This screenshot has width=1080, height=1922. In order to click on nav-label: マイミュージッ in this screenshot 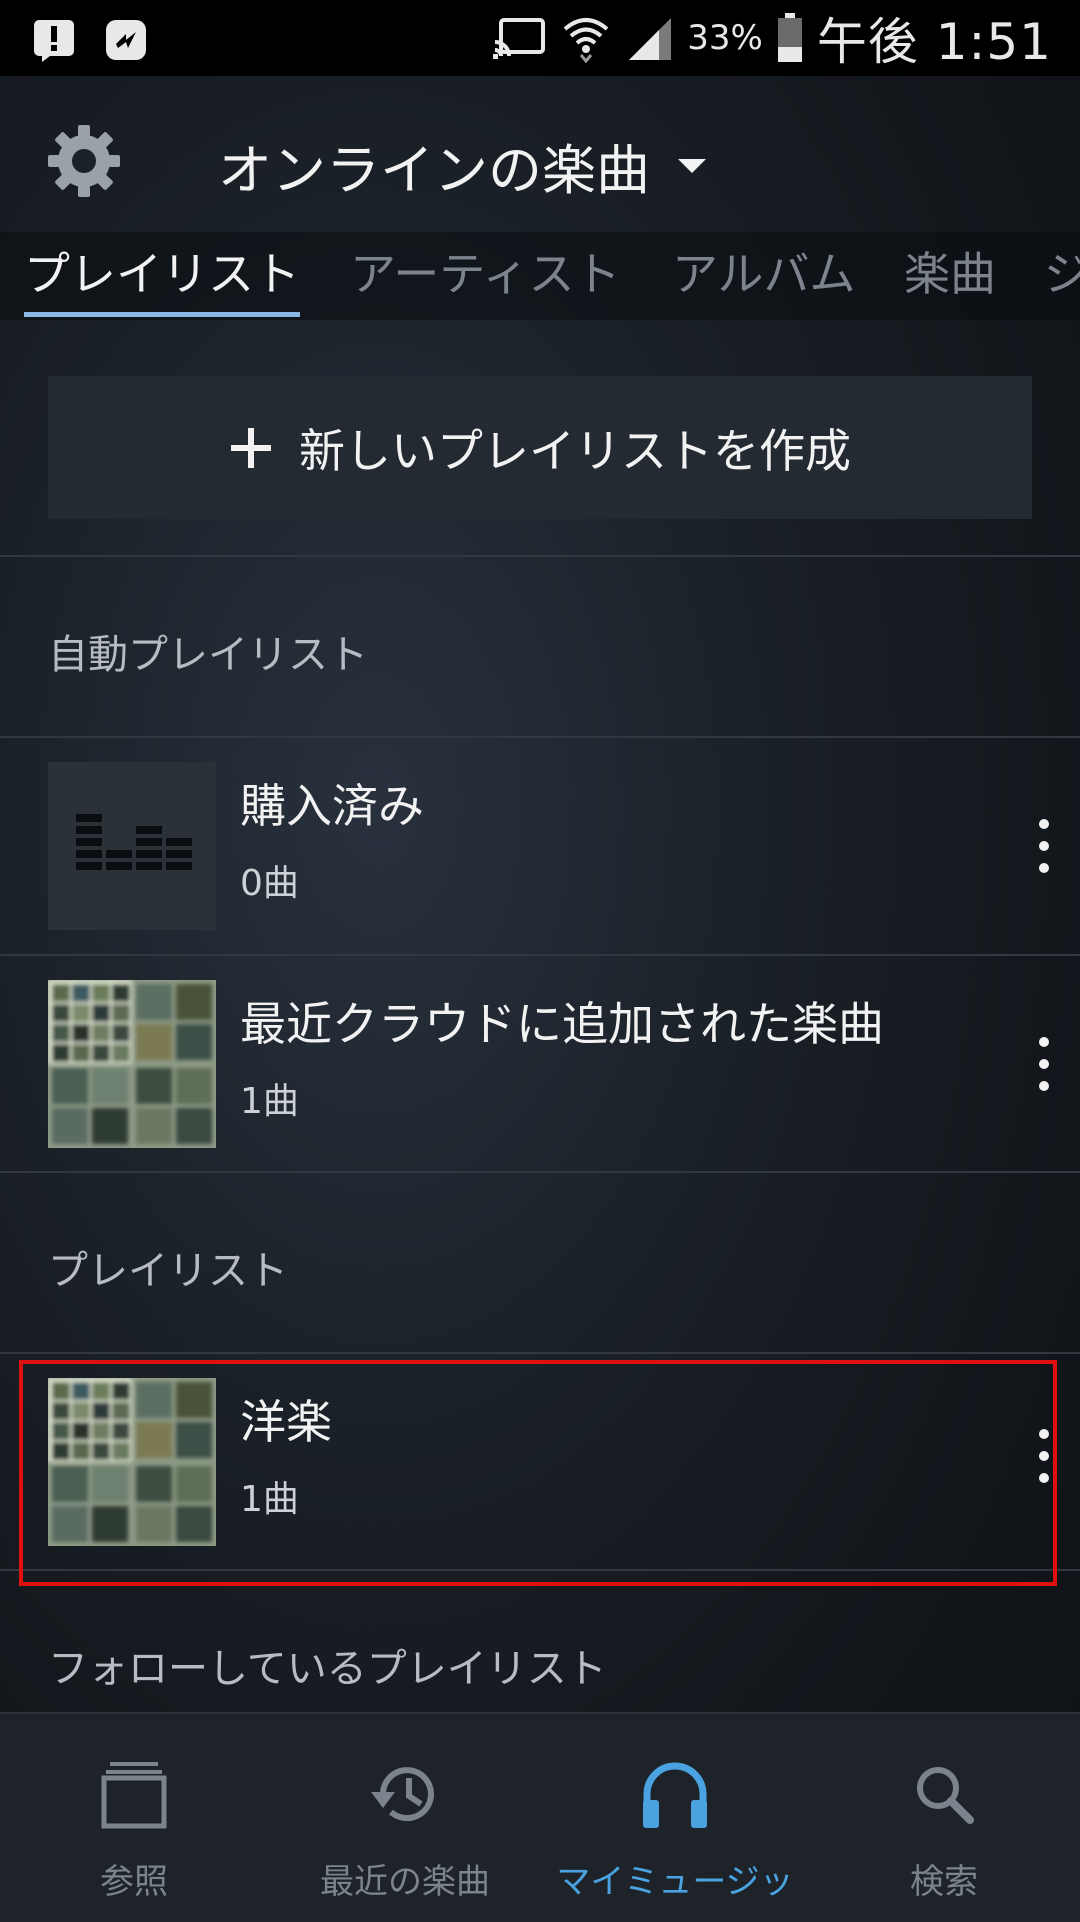, I will do `click(675, 1882)`.